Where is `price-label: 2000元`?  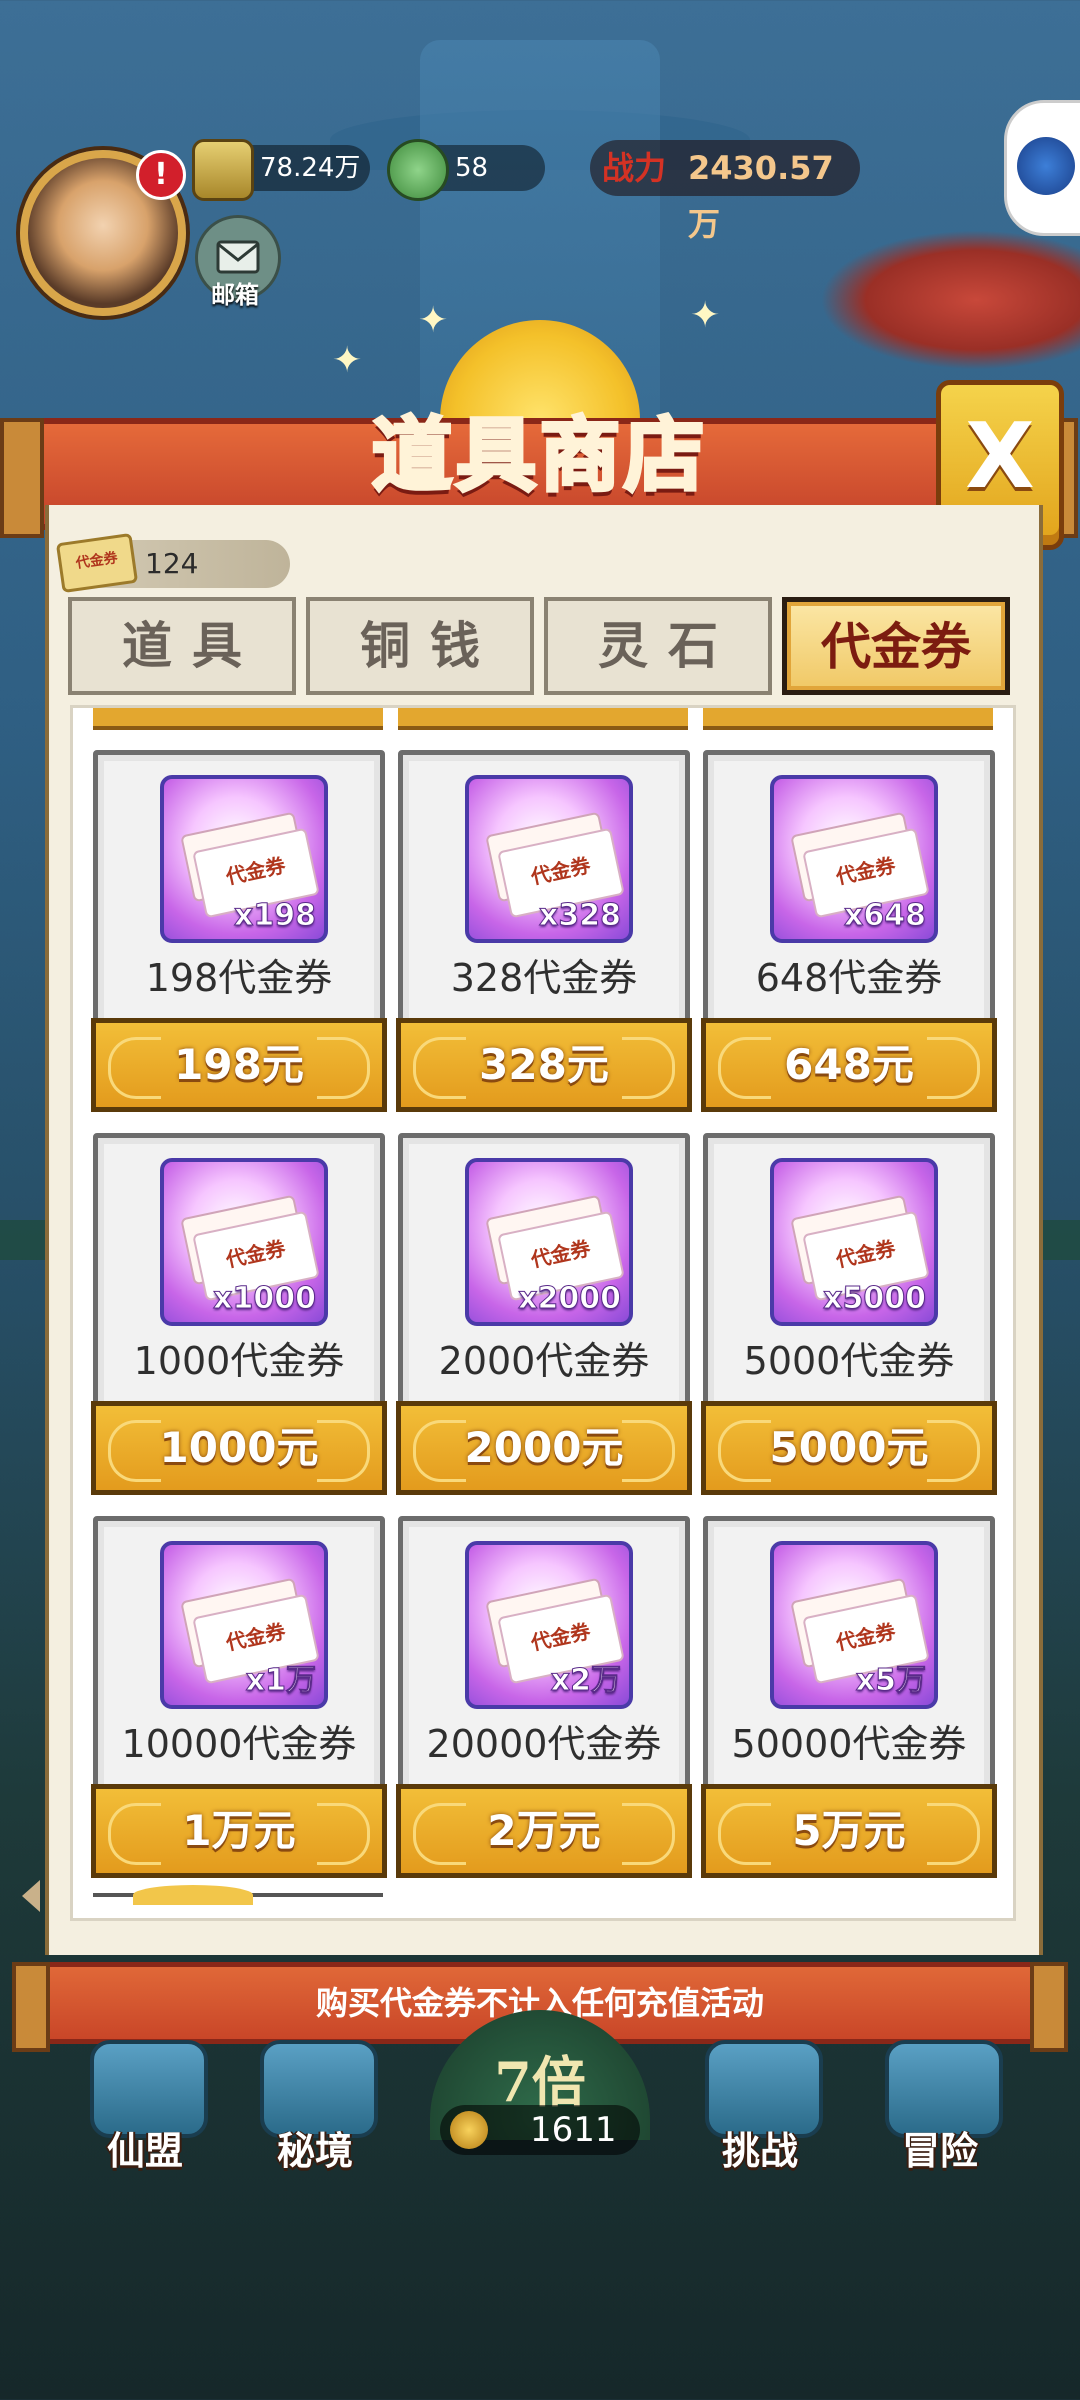
price-label: 2000元 is located at coordinates (544, 1447).